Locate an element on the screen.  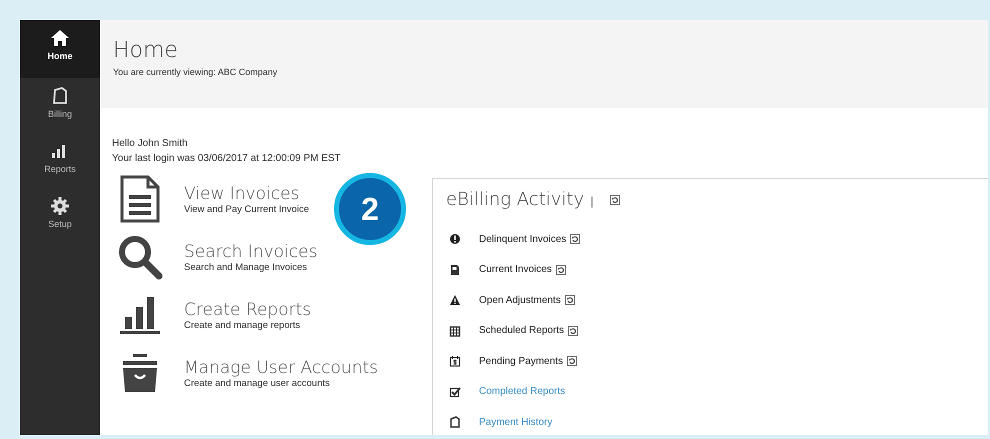
calendar-icon is located at coordinates (455, 330).